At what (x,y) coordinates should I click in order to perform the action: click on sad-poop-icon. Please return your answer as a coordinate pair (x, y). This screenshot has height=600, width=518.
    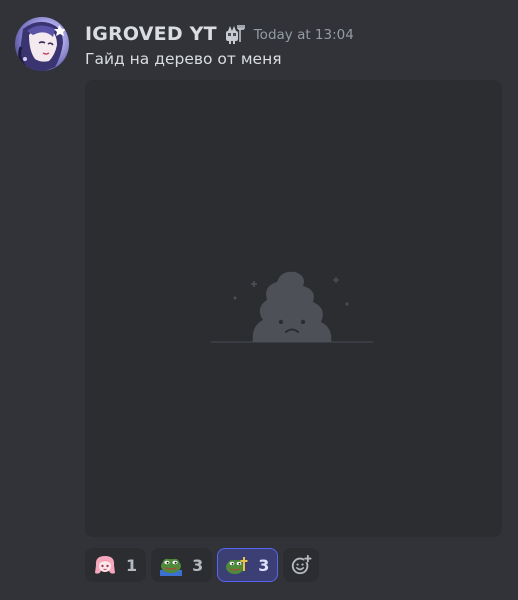
    Looking at the image, I should click on (292, 307).